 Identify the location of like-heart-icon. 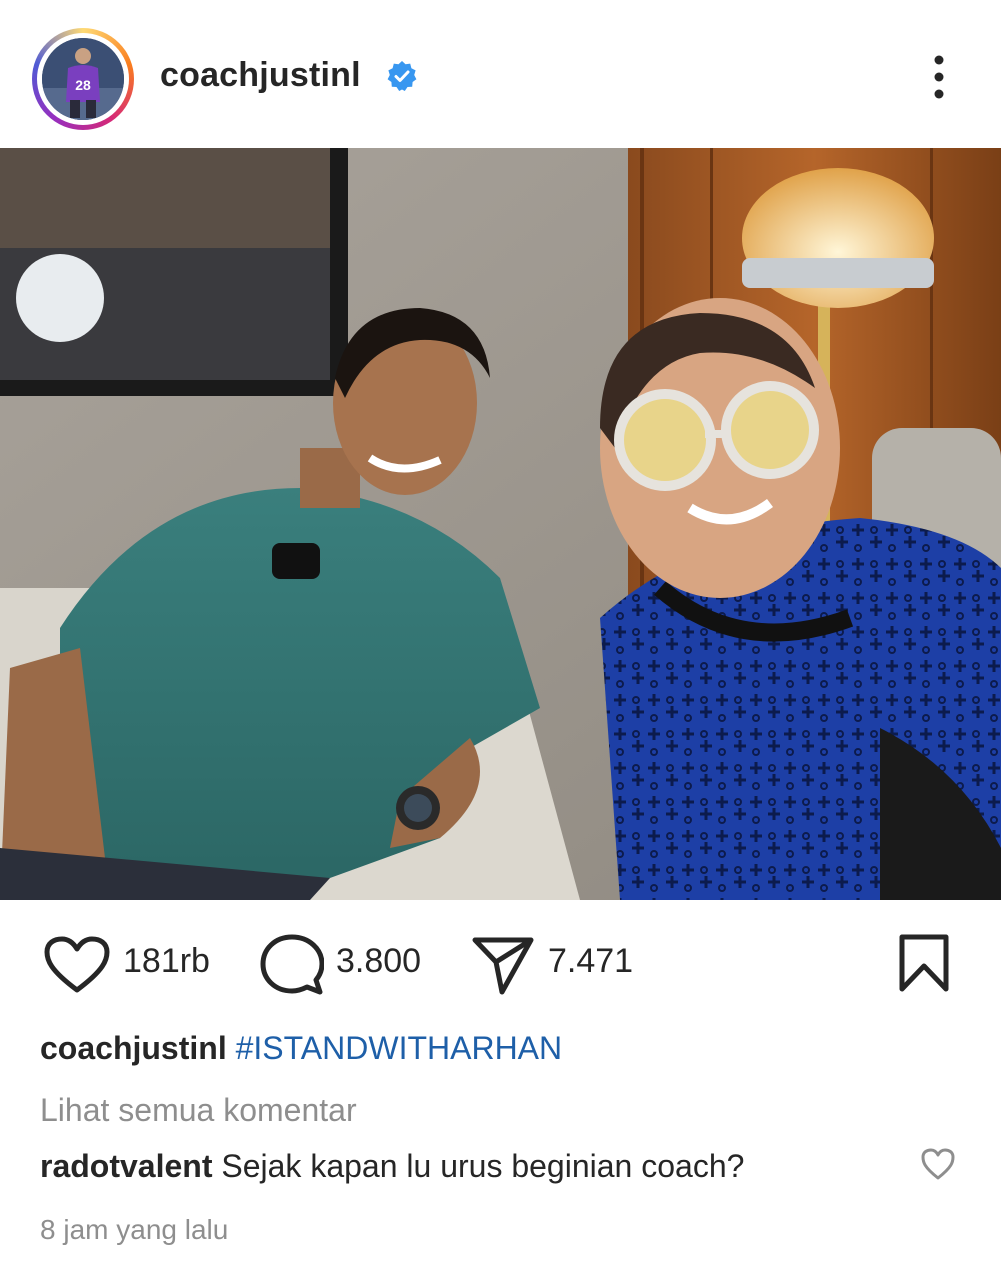
(77, 965).